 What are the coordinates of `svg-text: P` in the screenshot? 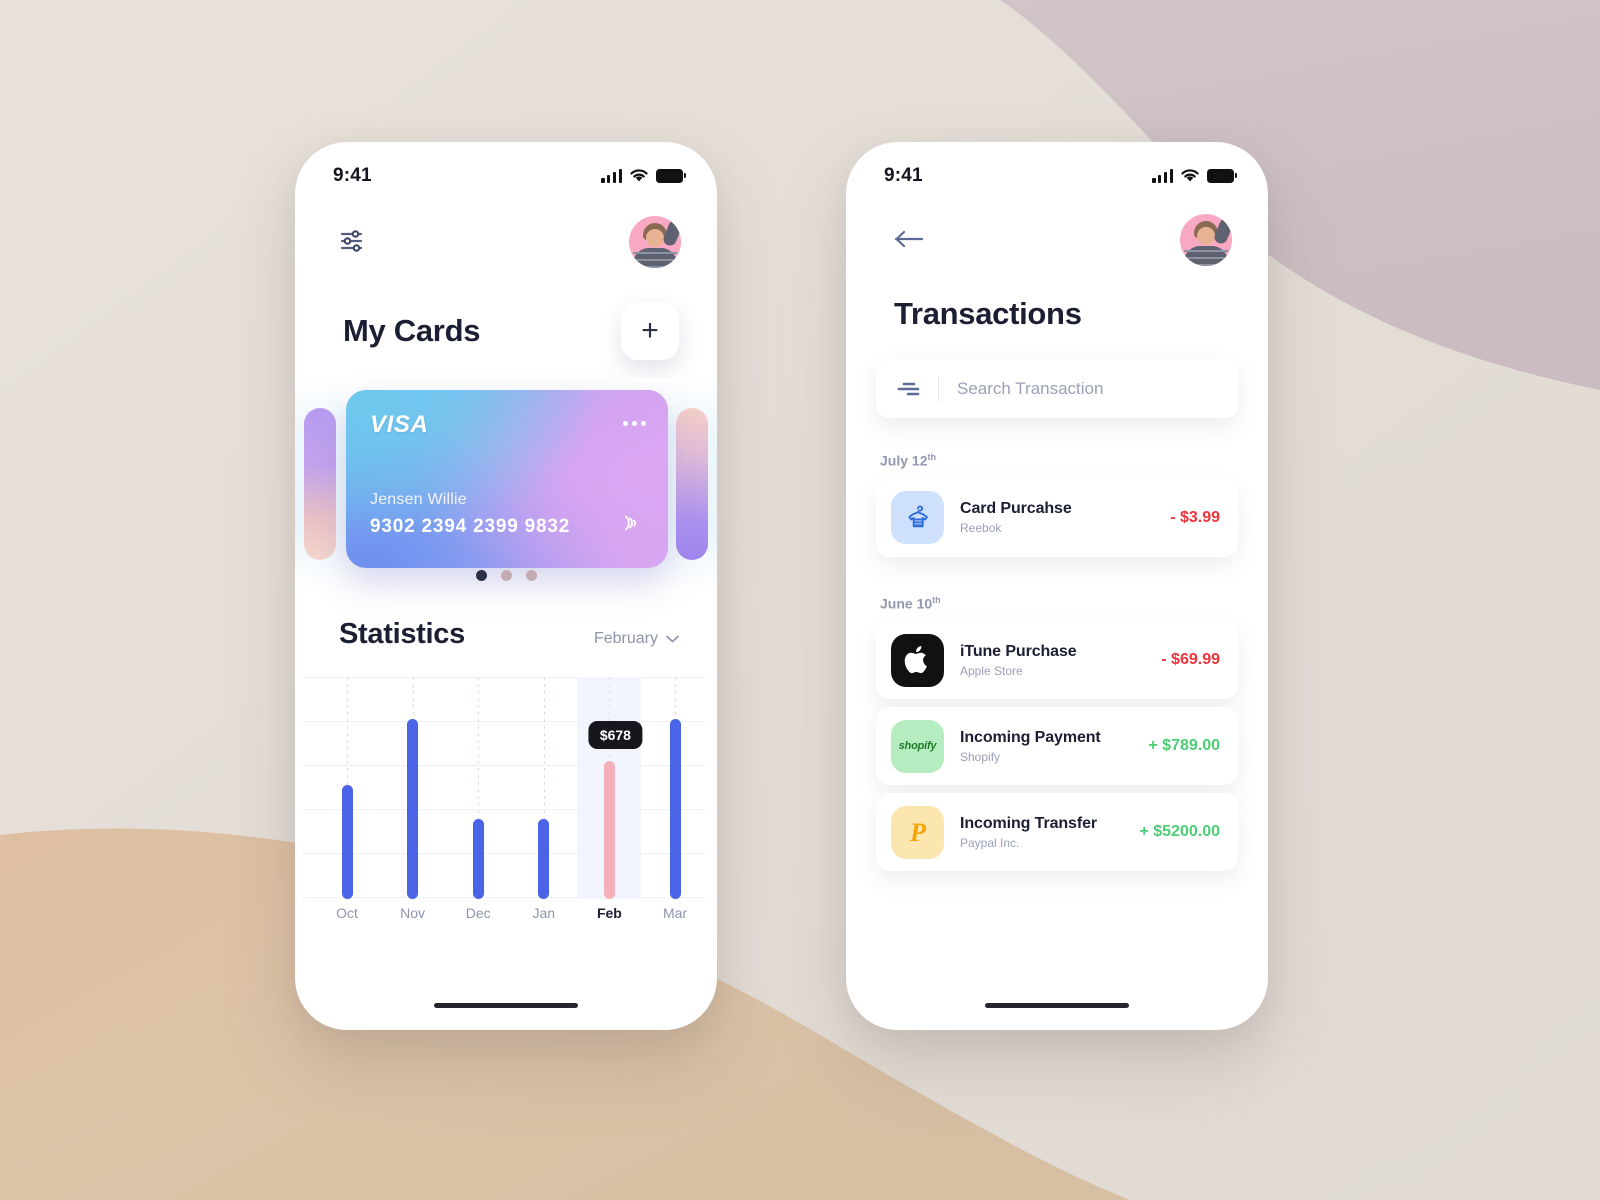 It's located at (918, 832).